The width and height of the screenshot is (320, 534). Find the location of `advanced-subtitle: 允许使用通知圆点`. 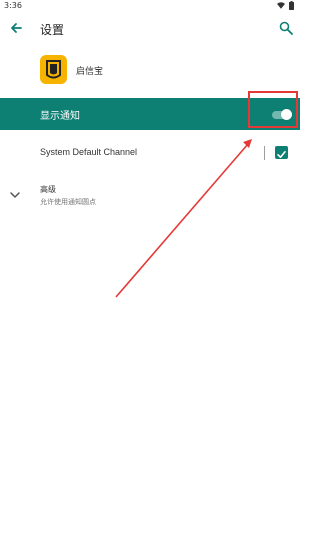

advanced-subtitle: 允许使用通知圆点 is located at coordinates (68, 202).